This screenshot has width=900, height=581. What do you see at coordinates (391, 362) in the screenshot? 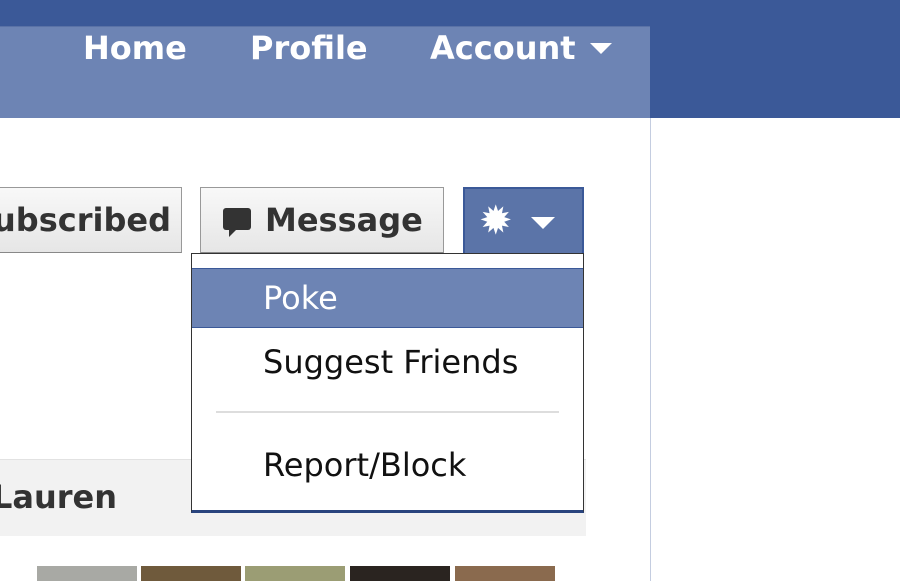
I see `menu-item-label: Suggest Friends` at bounding box center [391, 362].